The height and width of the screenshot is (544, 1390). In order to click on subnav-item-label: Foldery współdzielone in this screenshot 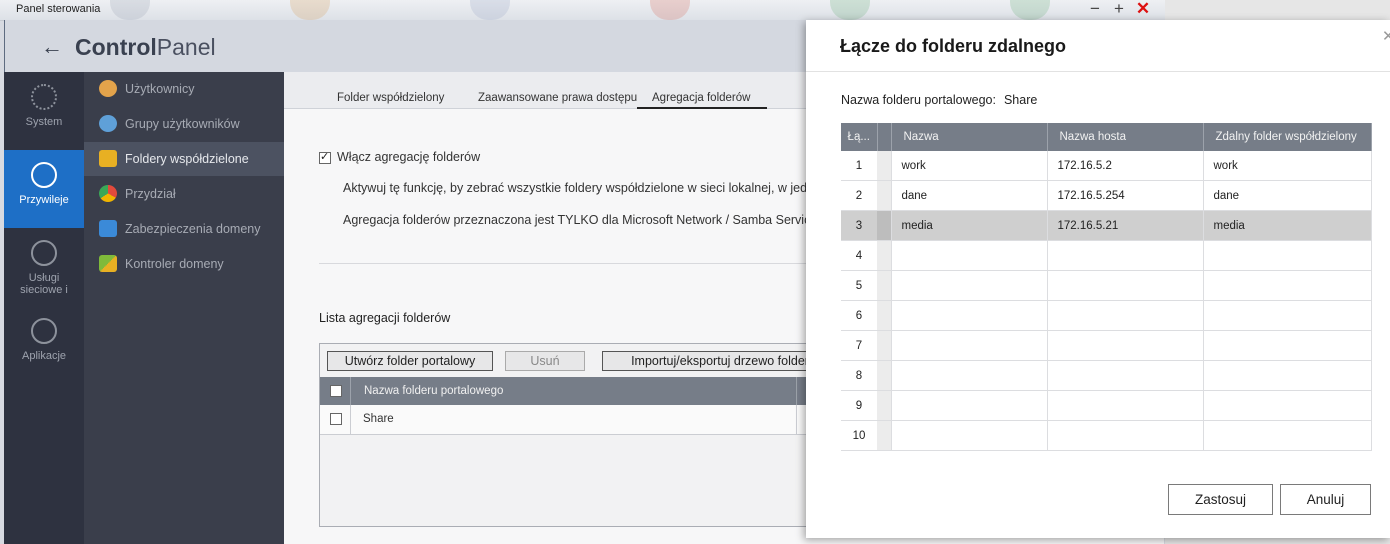, I will do `click(187, 159)`.